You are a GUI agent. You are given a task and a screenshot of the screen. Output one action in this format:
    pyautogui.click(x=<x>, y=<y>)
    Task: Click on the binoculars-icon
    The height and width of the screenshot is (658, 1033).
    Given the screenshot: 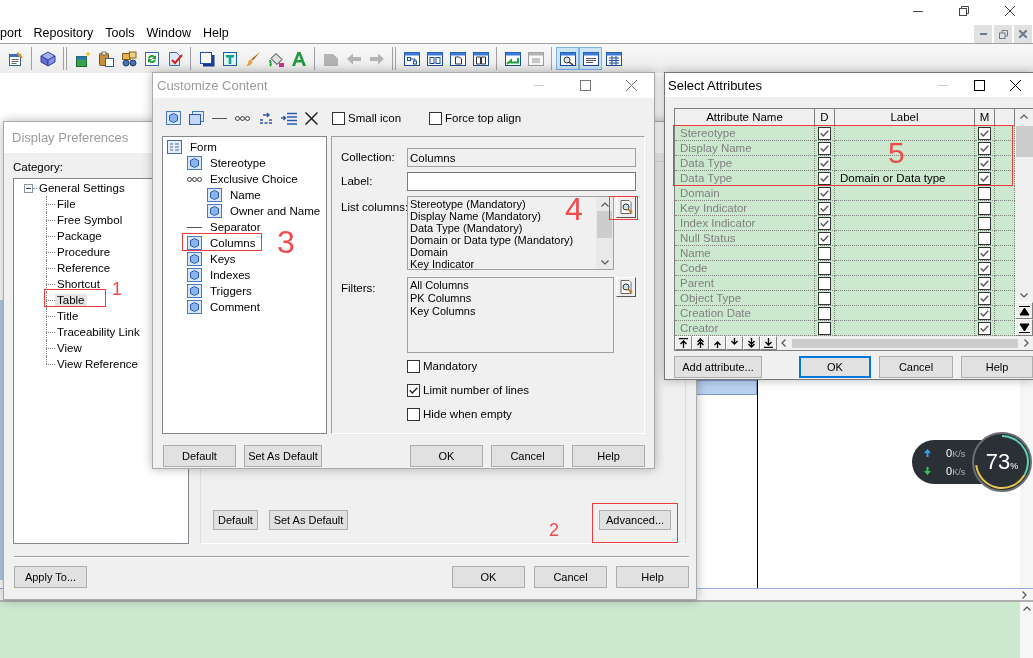 What is the action you would take?
    pyautogui.click(x=128, y=58)
    